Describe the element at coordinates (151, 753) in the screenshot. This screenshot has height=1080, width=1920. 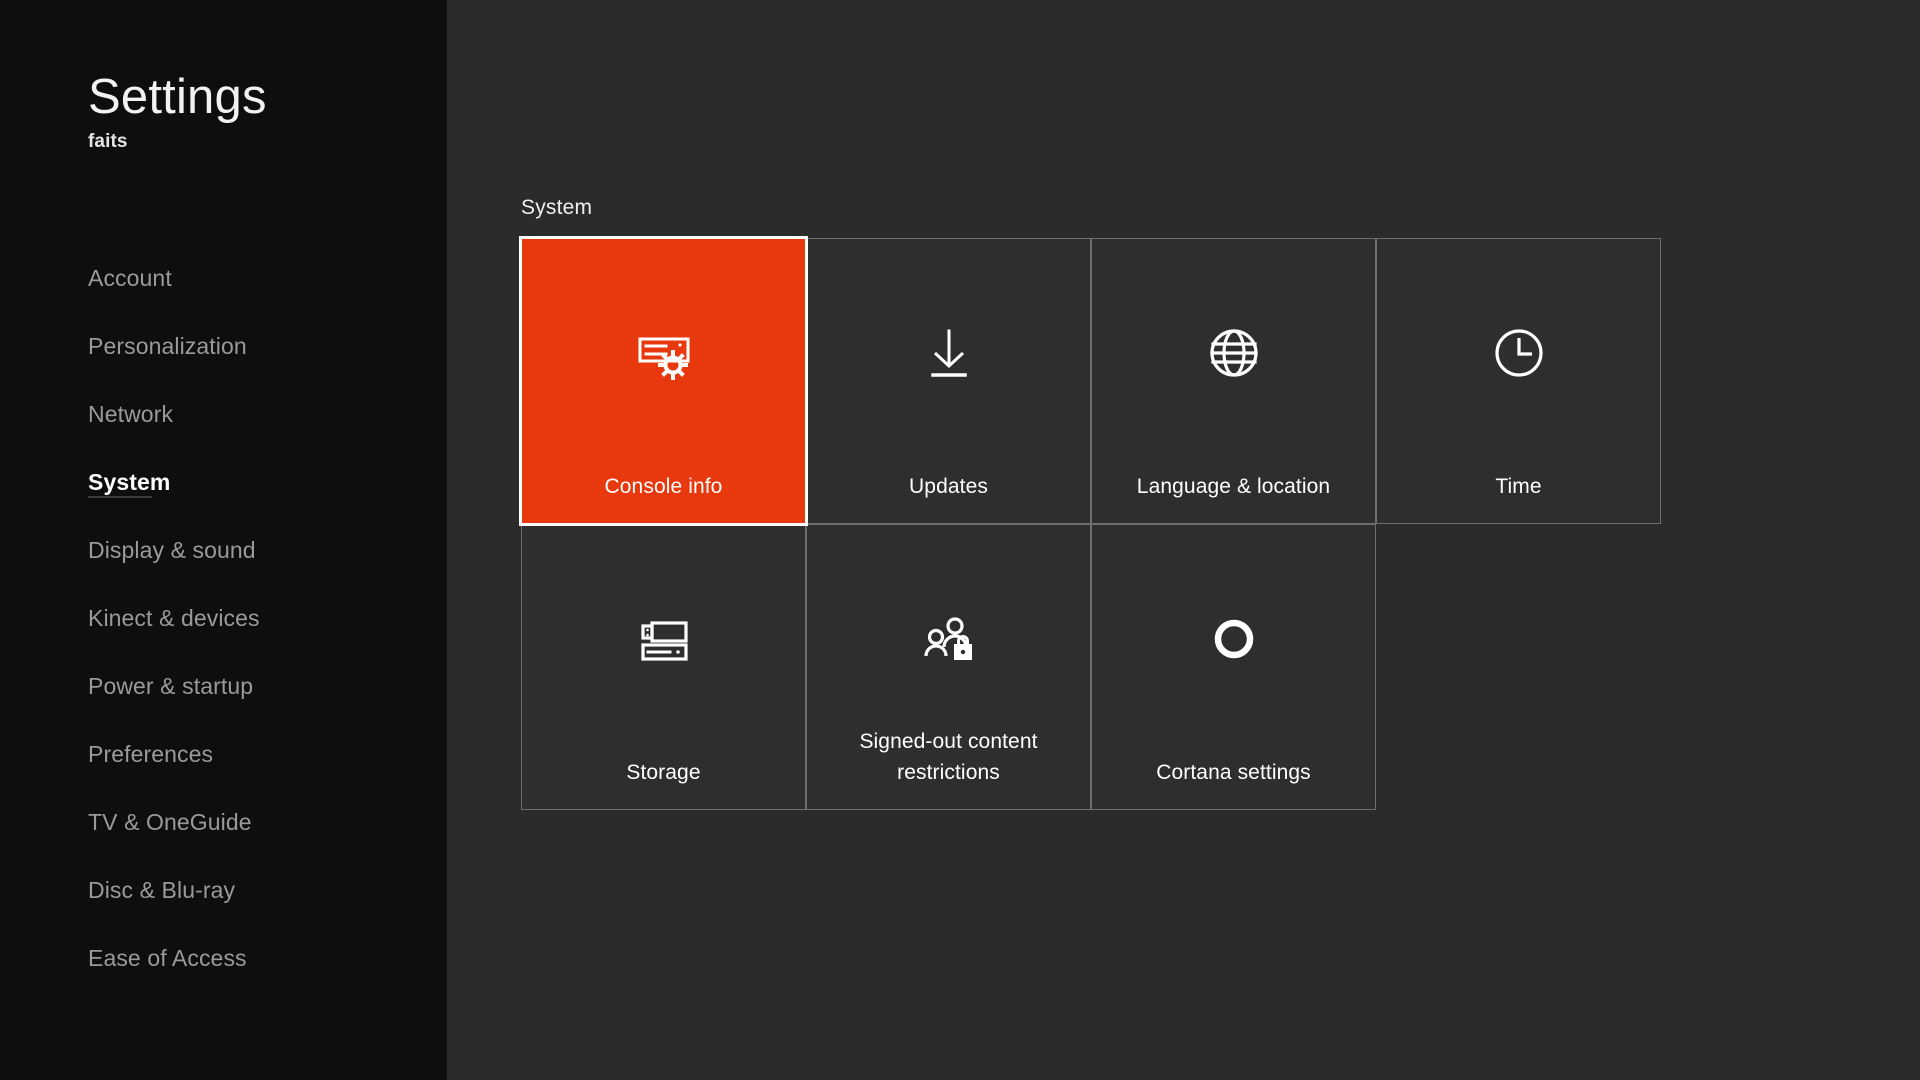
I see `sidebar-item-label: Preferences` at that location.